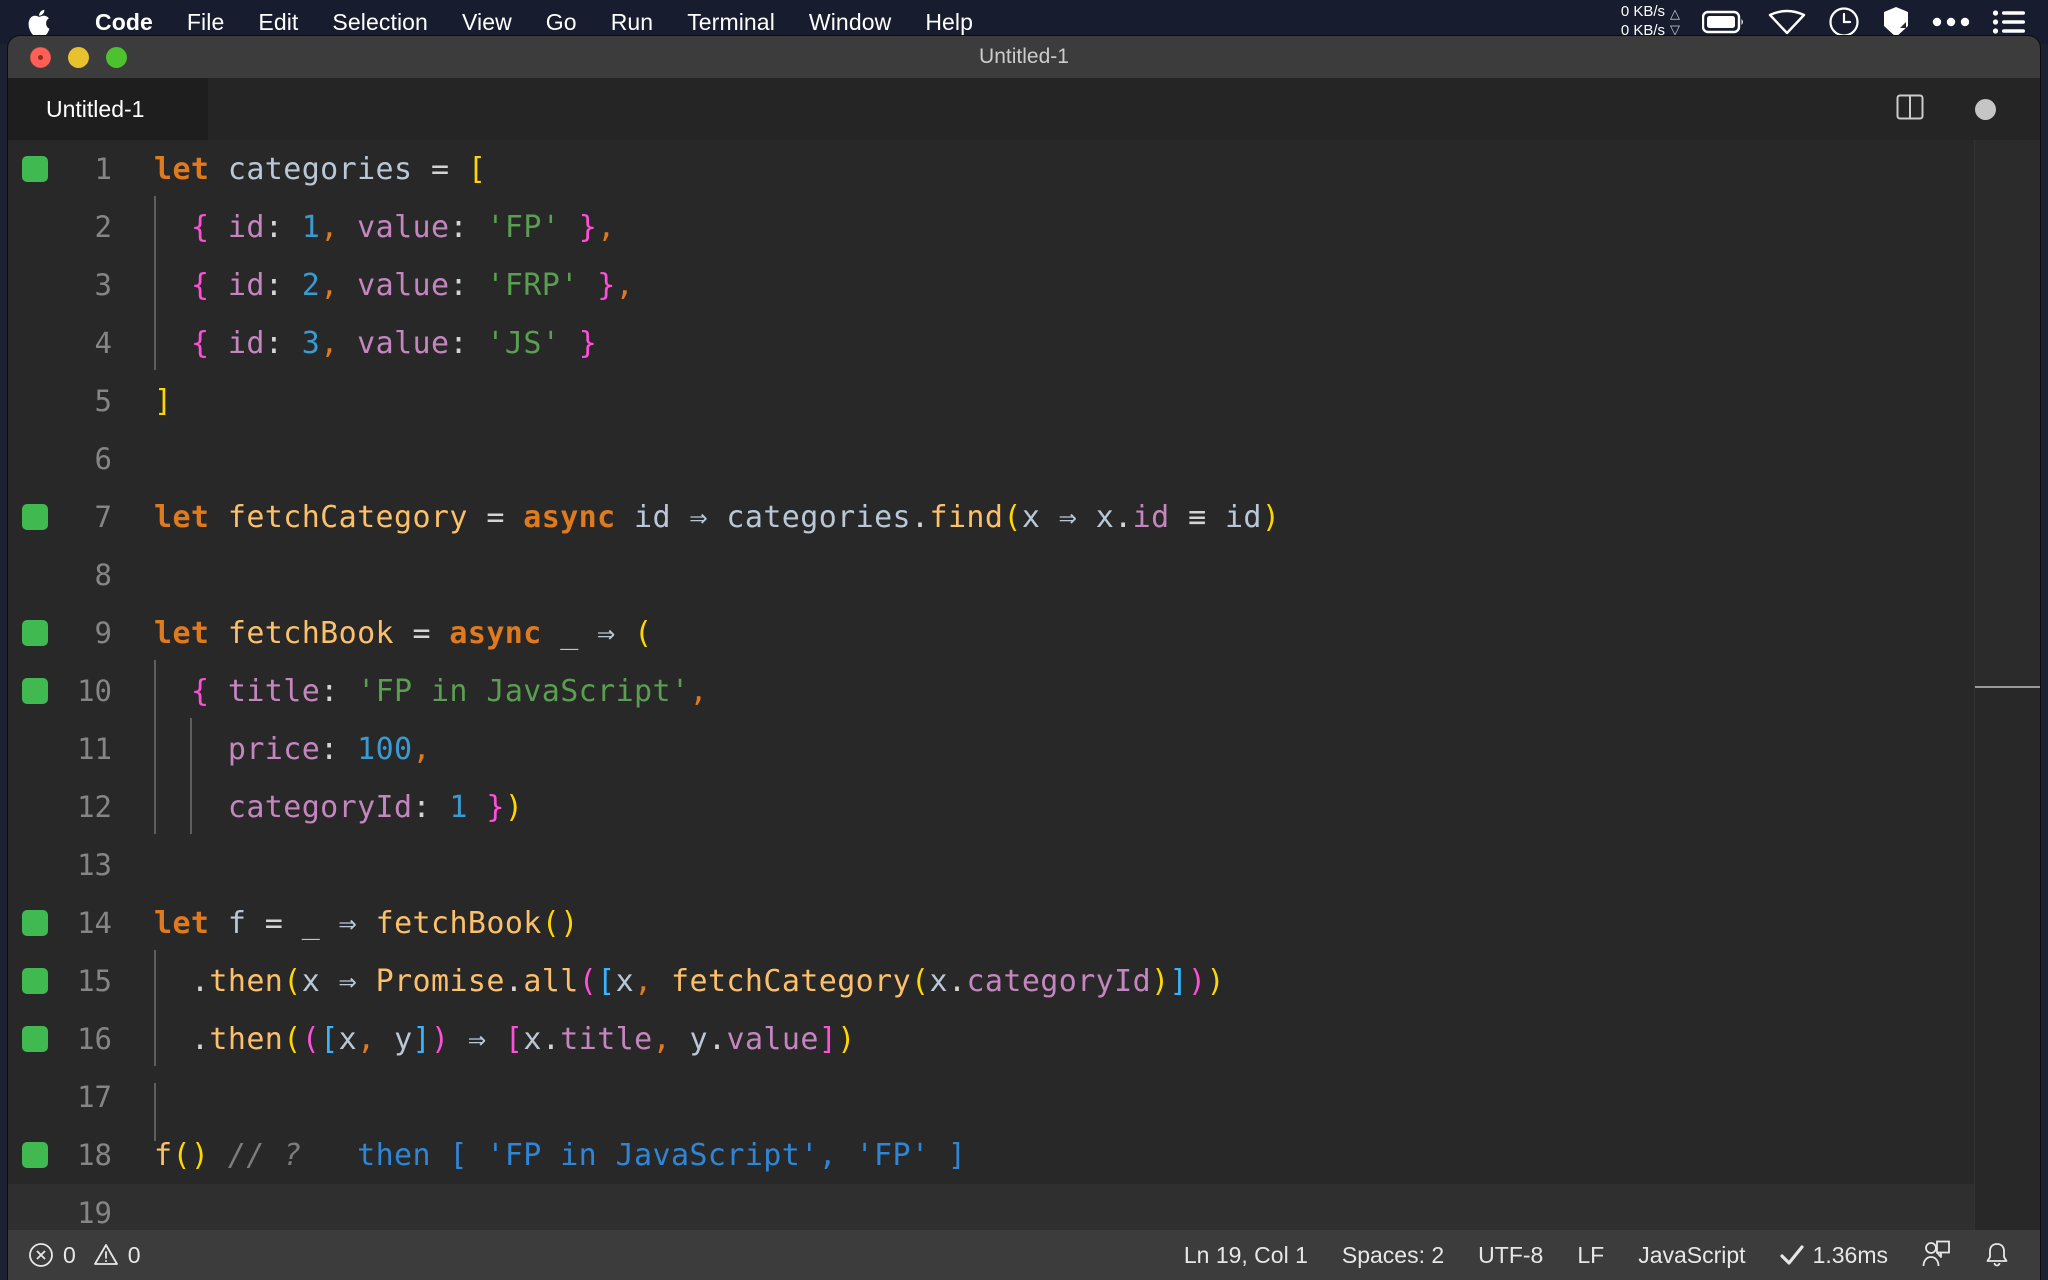  Describe the element at coordinates (39, 22) in the screenshot. I see `apple-logo-icon` at that location.